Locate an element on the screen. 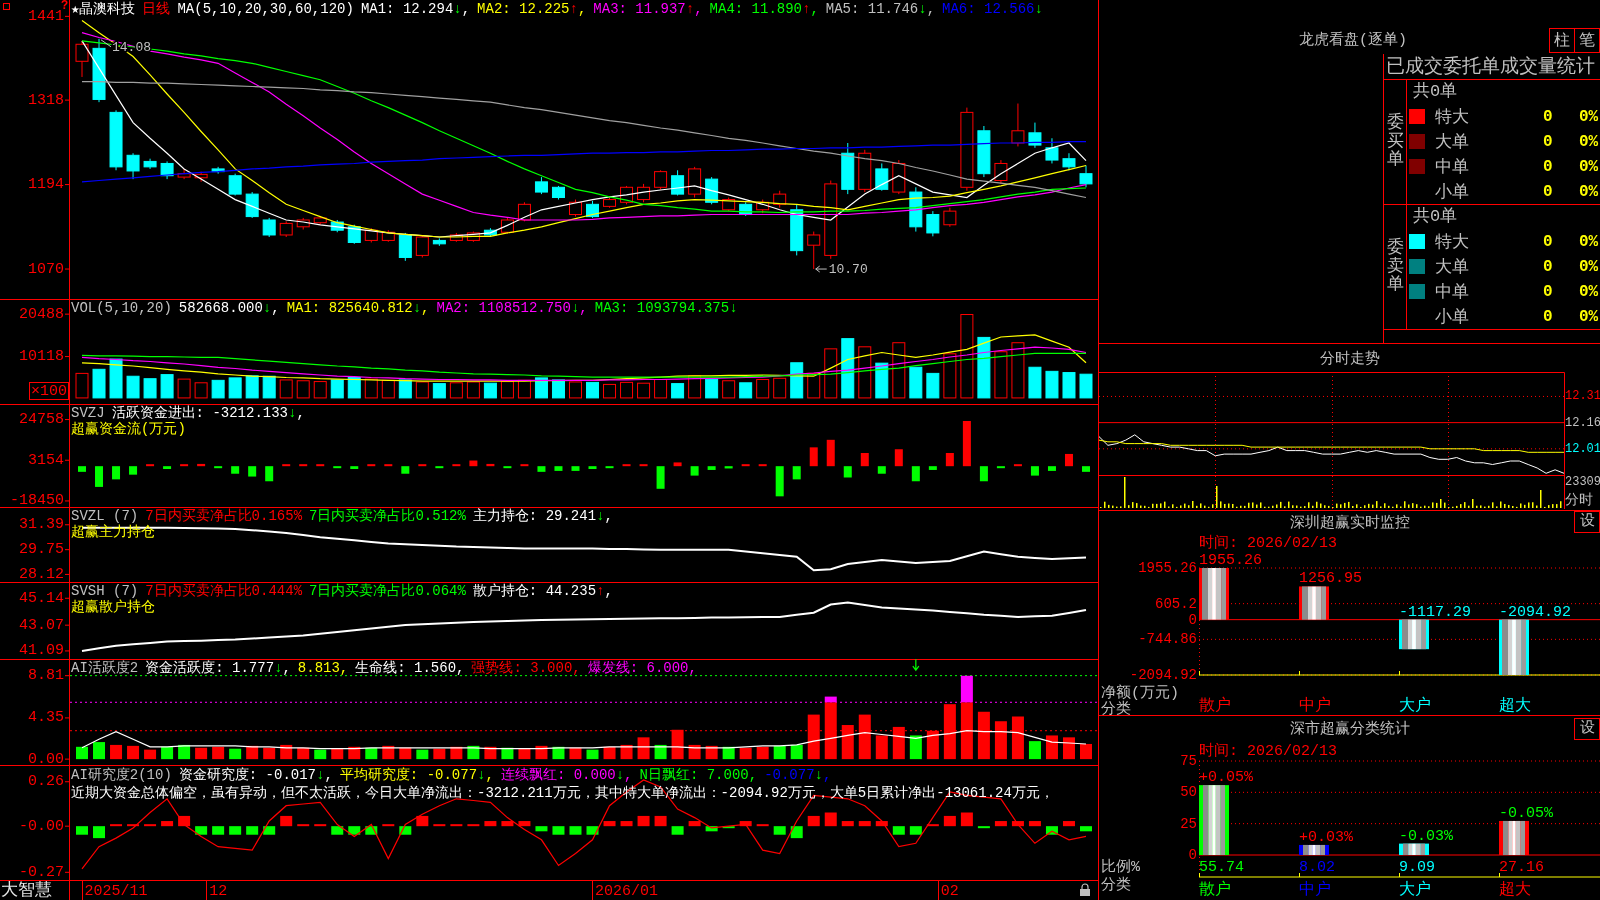 This screenshot has height=900, width=1600. table-title: 已成交委托单成交量统计 is located at coordinates (1492, 67).